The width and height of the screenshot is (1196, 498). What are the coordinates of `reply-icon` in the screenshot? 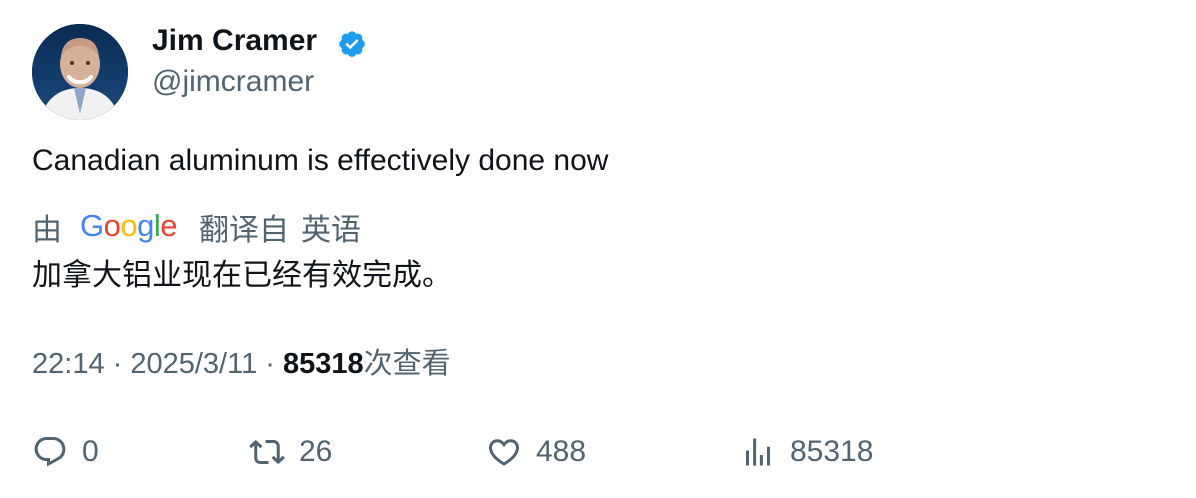 It's located at (50, 452).